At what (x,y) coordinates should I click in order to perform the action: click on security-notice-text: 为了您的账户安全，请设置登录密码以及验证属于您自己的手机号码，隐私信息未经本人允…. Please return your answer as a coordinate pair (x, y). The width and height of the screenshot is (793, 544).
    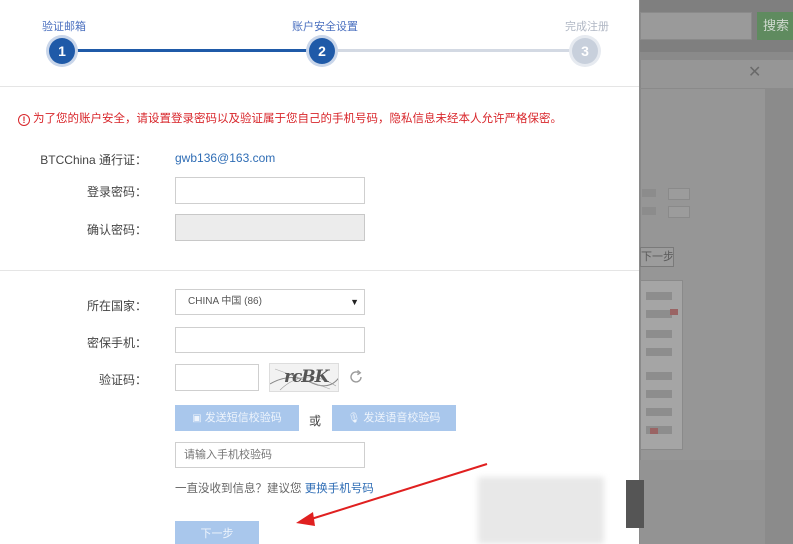
    Looking at the image, I should click on (297, 119).